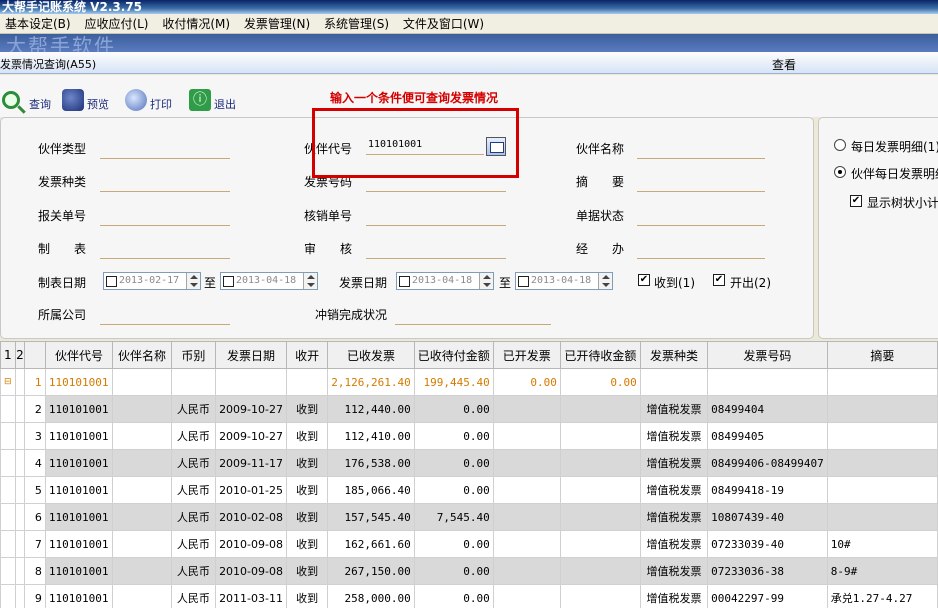 Image resolution: width=938 pixels, height=608 pixels. Describe the element at coordinates (371, 463) in the screenshot. I see `cell-received-invoice: 176,538.00` at that location.